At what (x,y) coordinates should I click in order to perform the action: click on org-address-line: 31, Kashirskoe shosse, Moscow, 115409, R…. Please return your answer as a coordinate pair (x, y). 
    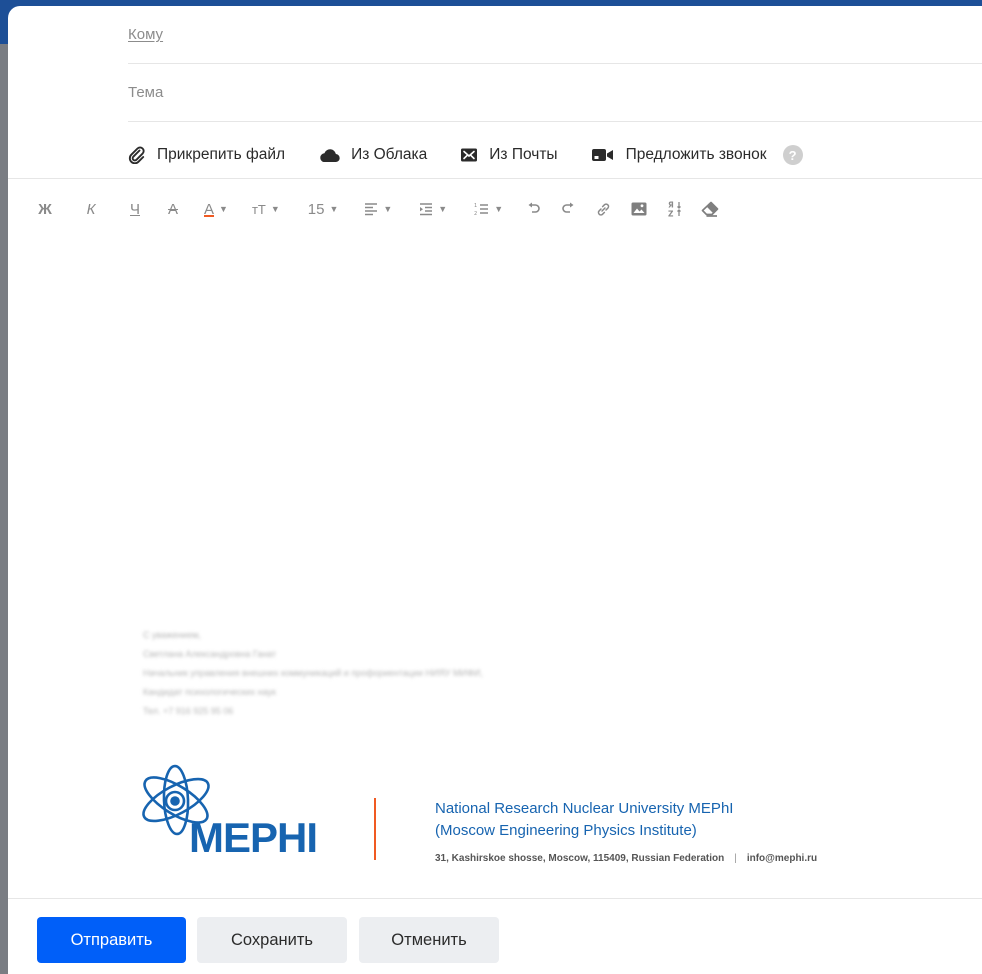
    Looking at the image, I should click on (626, 858).